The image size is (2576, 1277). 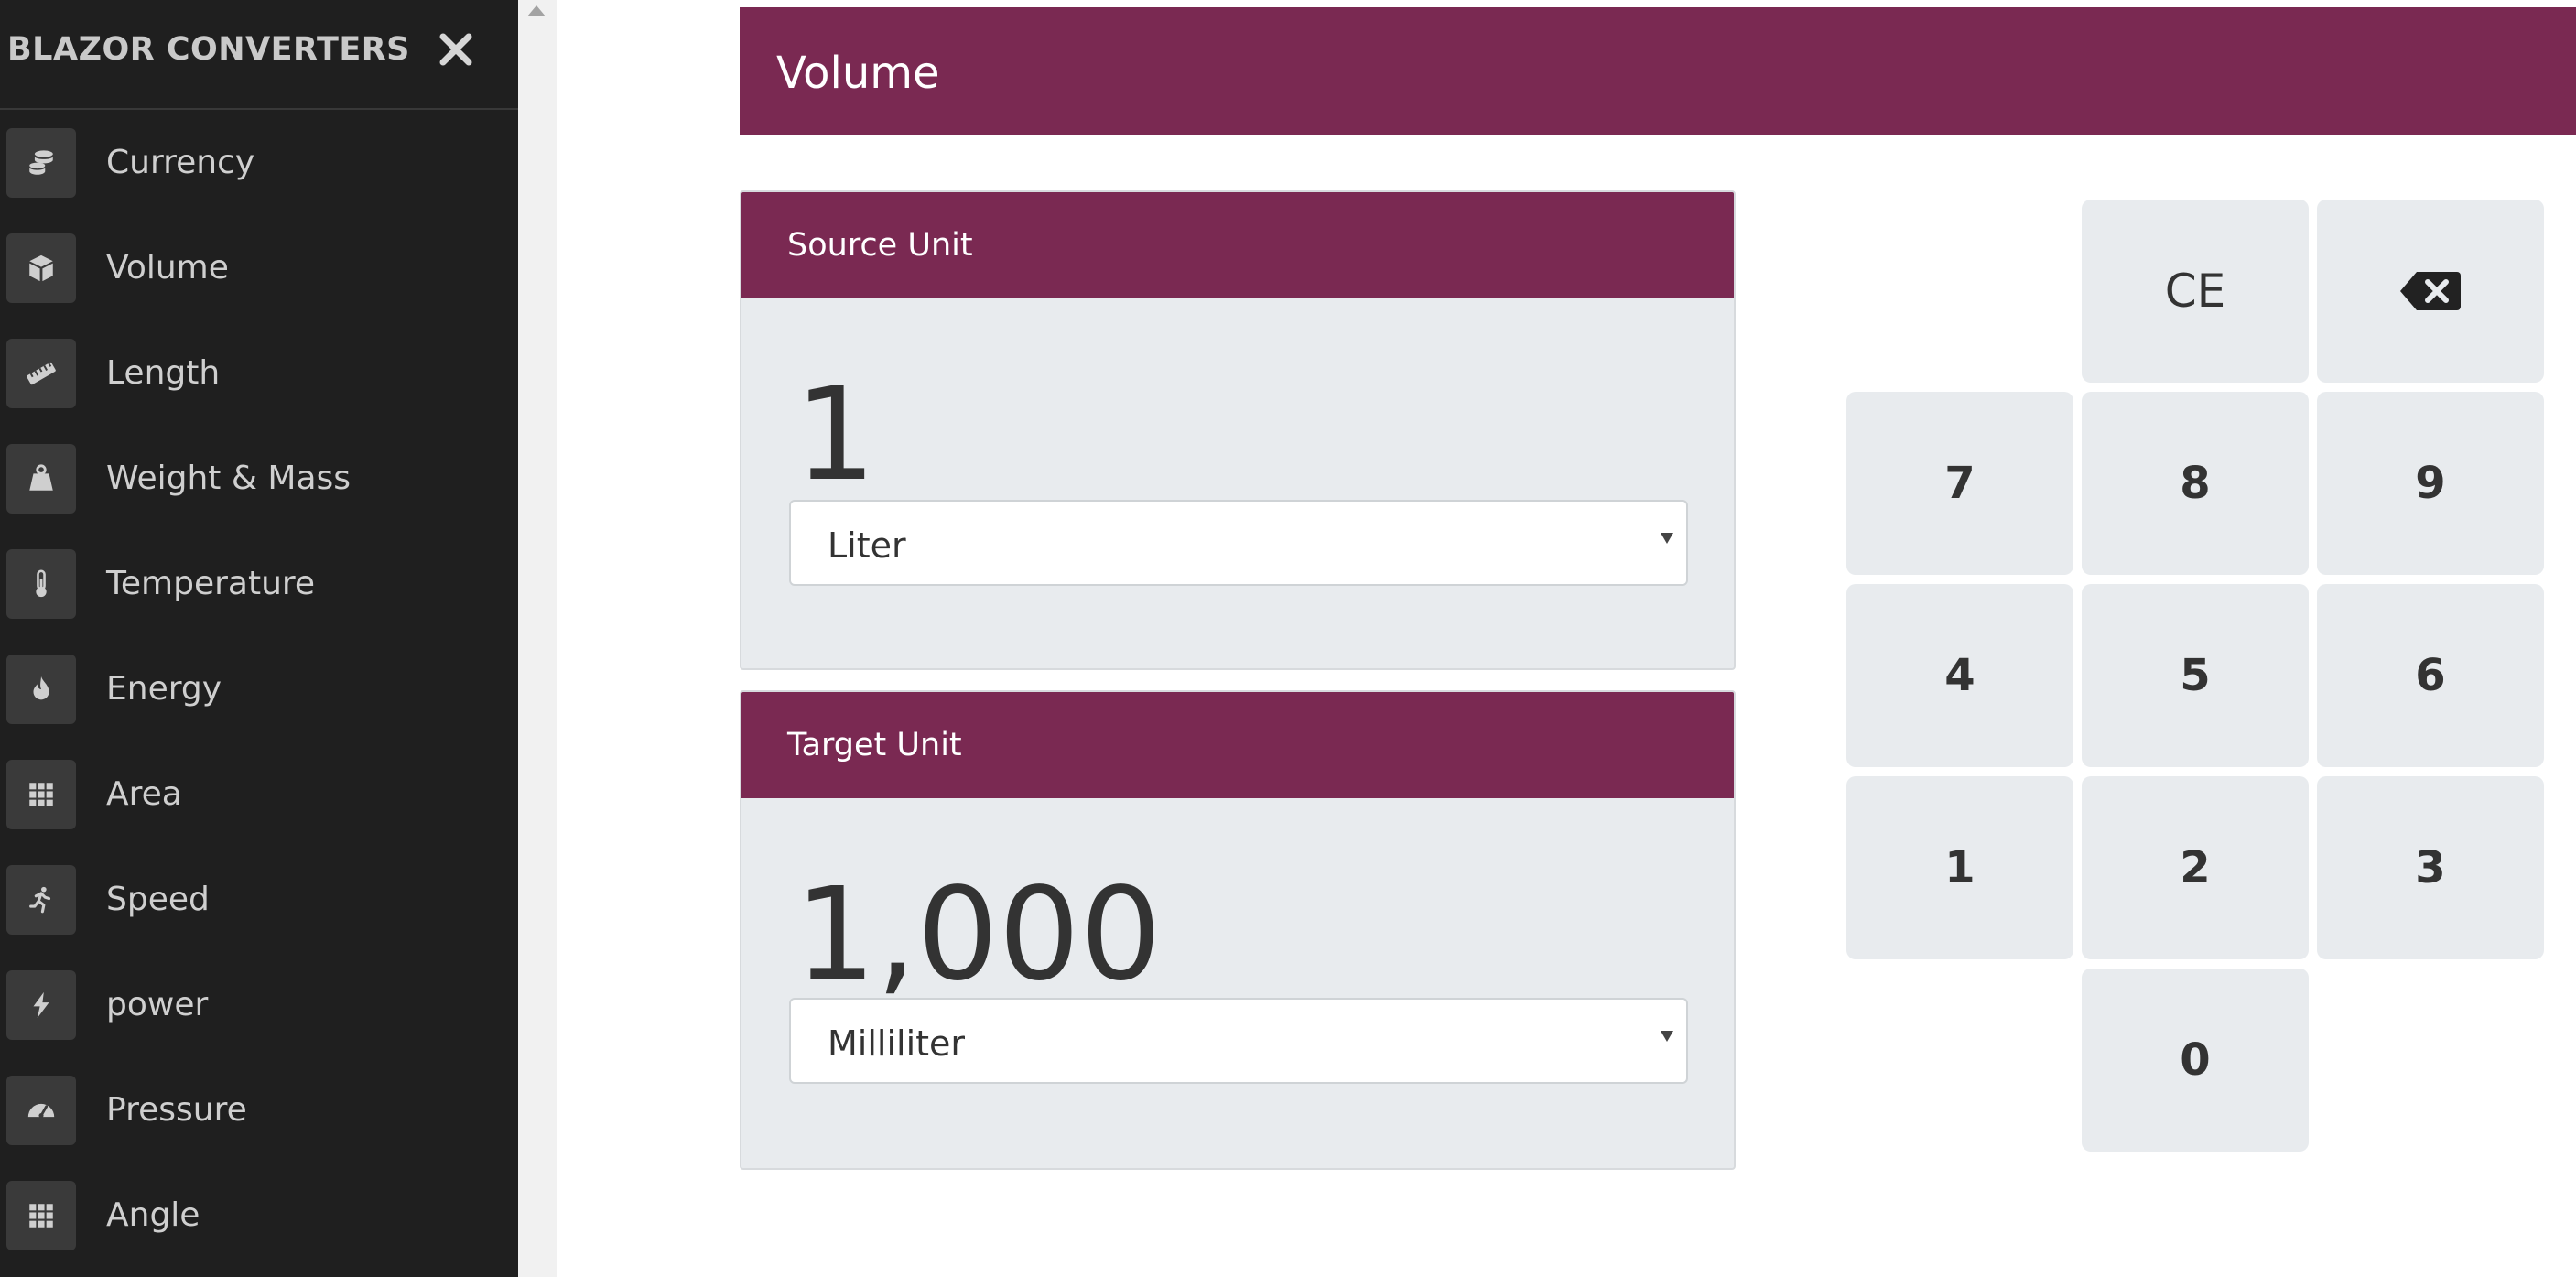 What do you see at coordinates (259, 1216) in the screenshot?
I see `sidebar-item-angle: Angle` at bounding box center [259, 1216].